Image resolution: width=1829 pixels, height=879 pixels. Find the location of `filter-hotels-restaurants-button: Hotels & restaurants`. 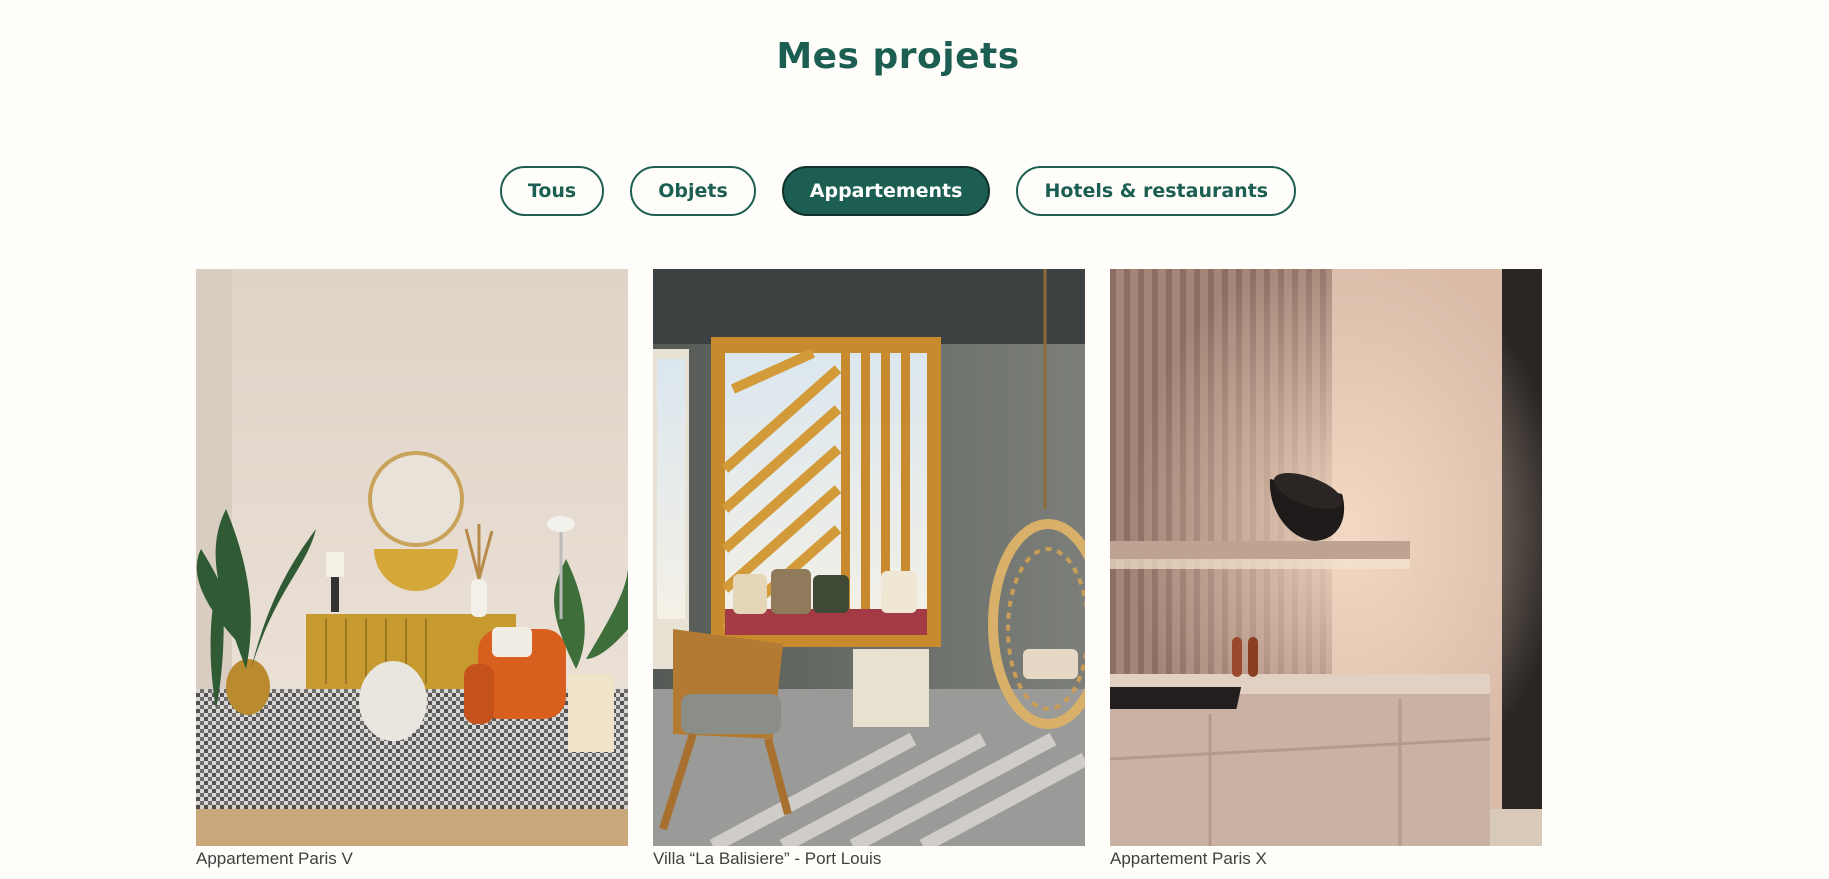

filter-hotels-restaurants-button: Hotels & restaurants is located at coordinates (1156, 191).